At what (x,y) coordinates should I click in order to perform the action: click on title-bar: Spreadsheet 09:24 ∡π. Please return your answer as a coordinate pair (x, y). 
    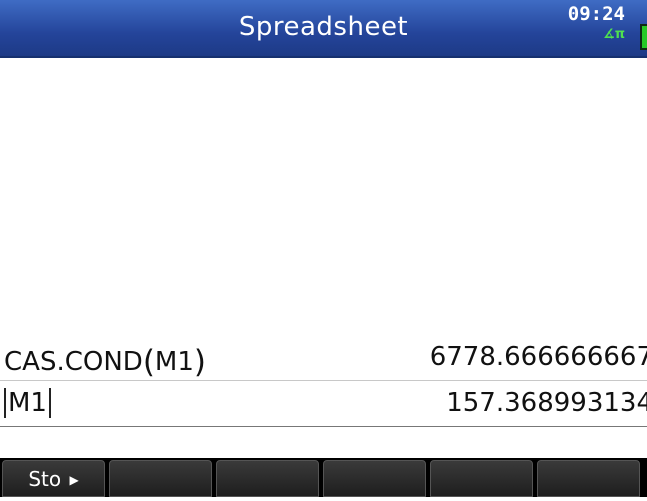
    Looking at the image, I should click on (323, 29).